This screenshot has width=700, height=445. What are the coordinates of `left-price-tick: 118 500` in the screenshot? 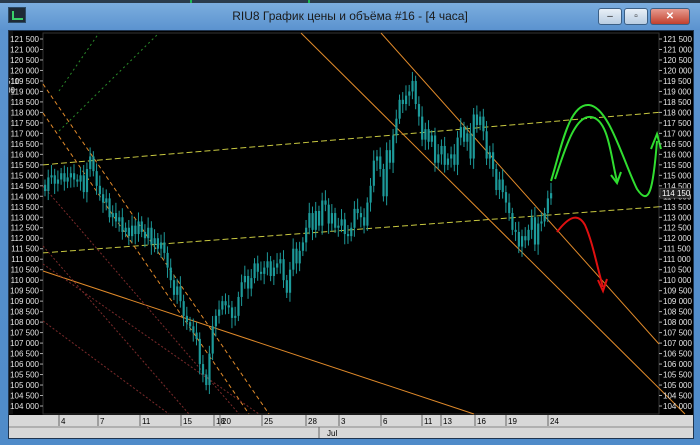 It's located at (25, 102).